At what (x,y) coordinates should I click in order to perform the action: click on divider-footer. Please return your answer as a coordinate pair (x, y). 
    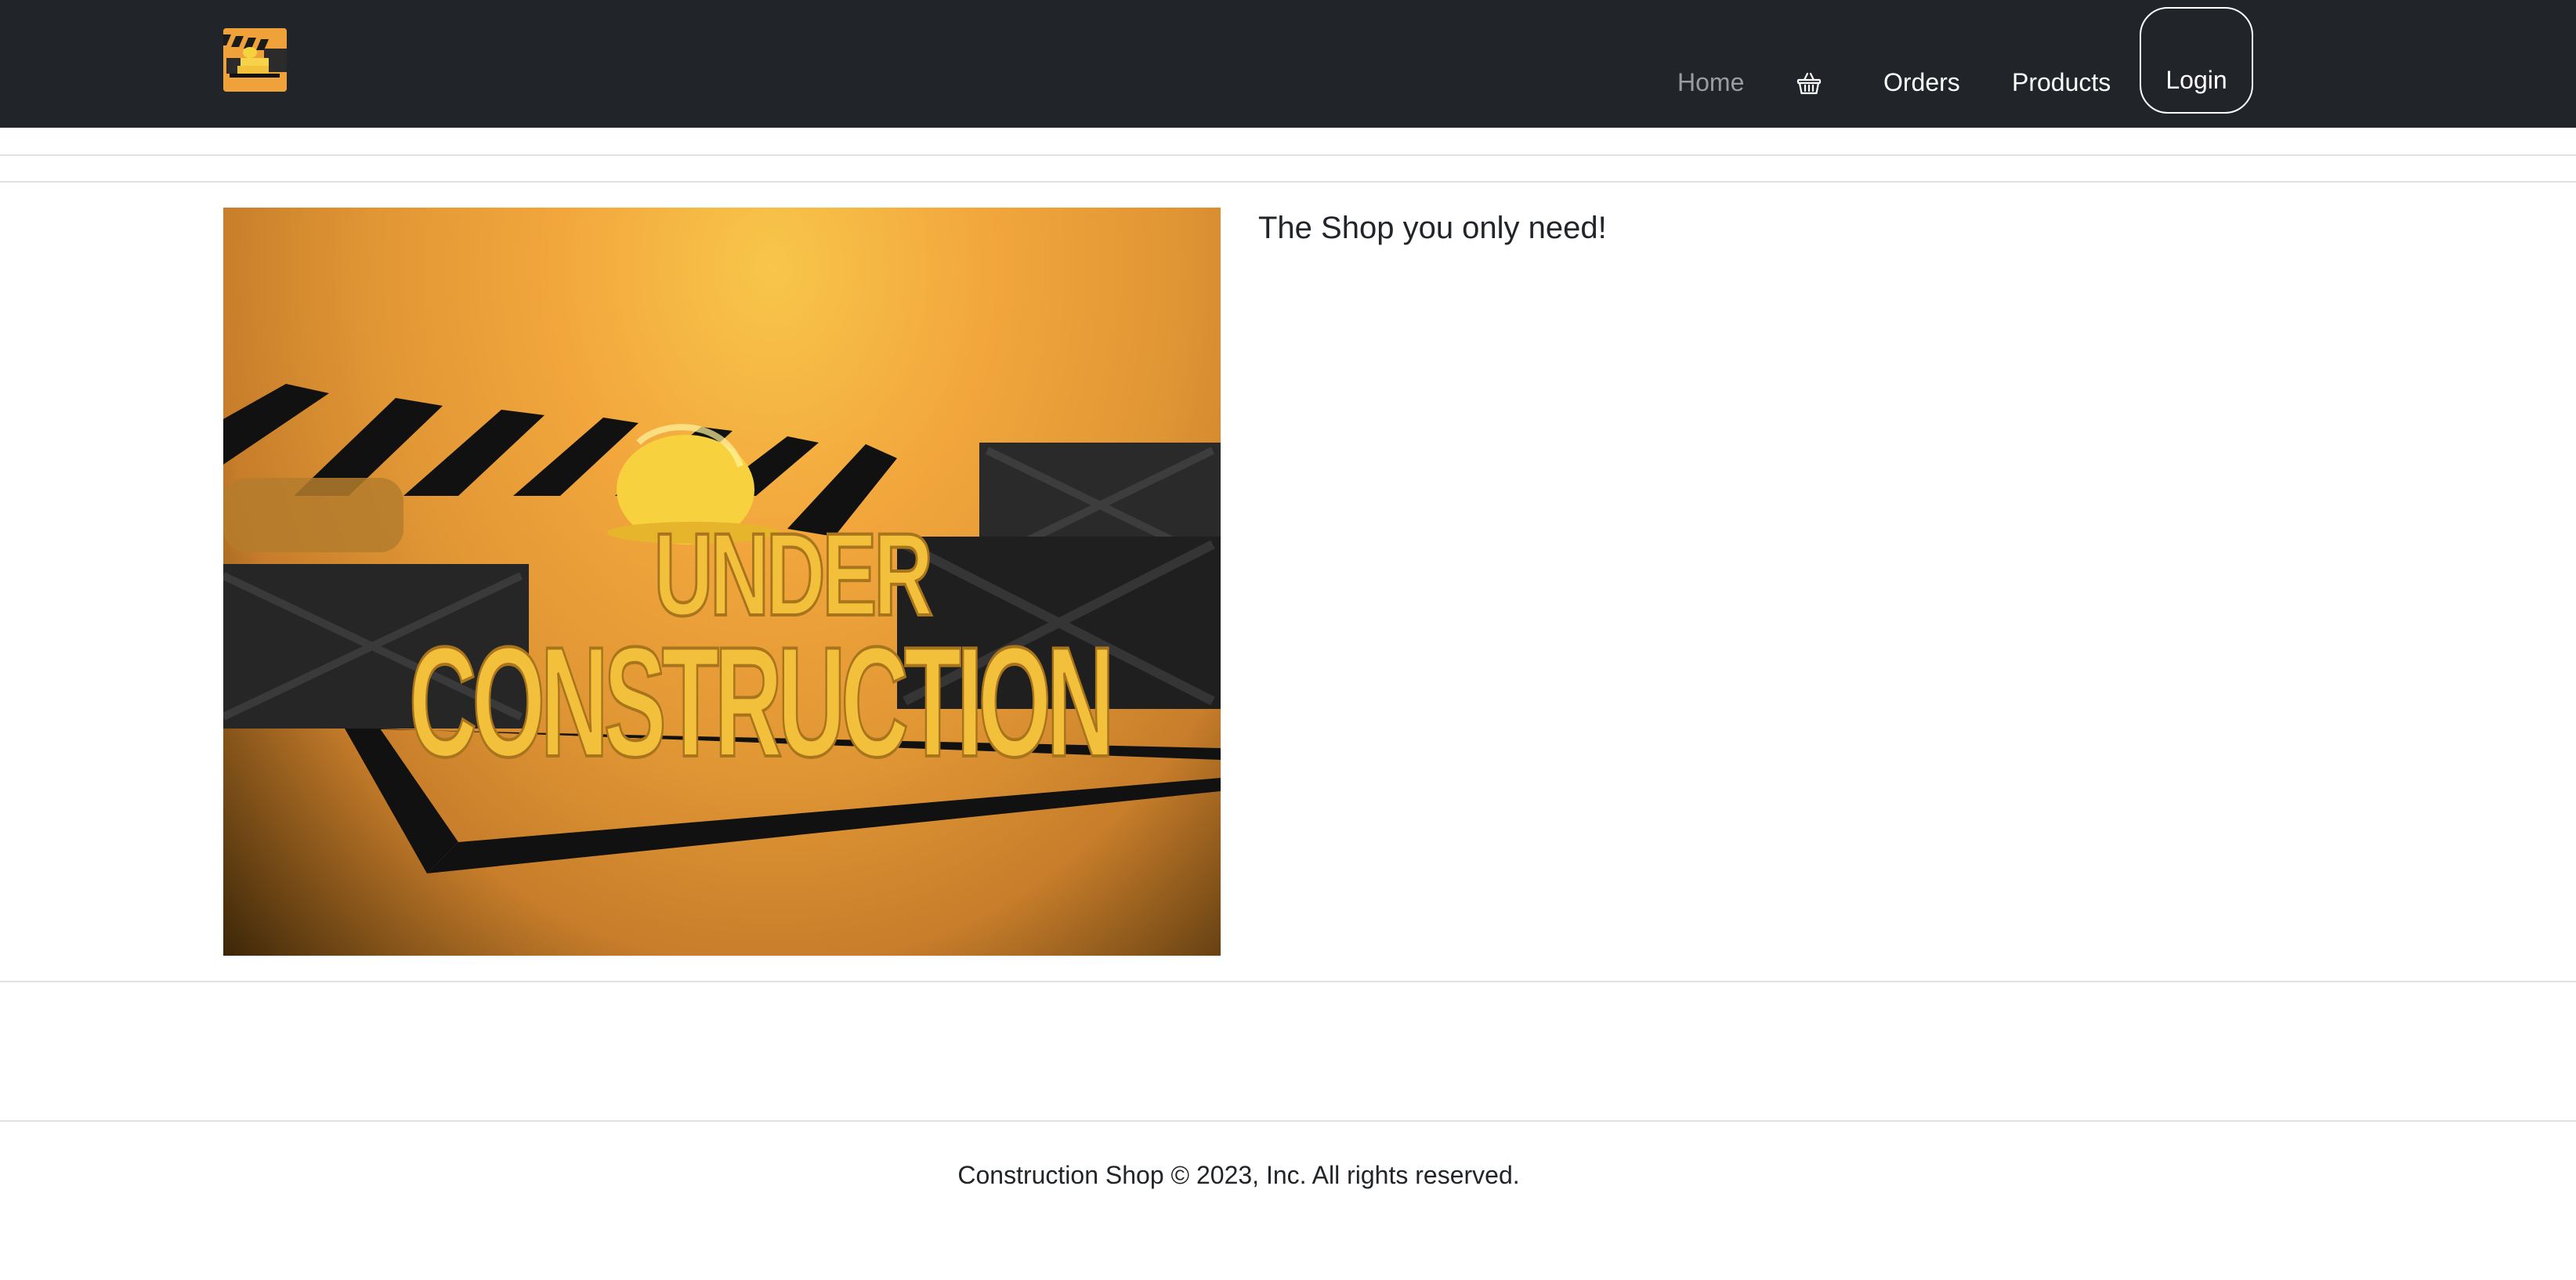
    Looking at the image, I should click on (1288, 1121).